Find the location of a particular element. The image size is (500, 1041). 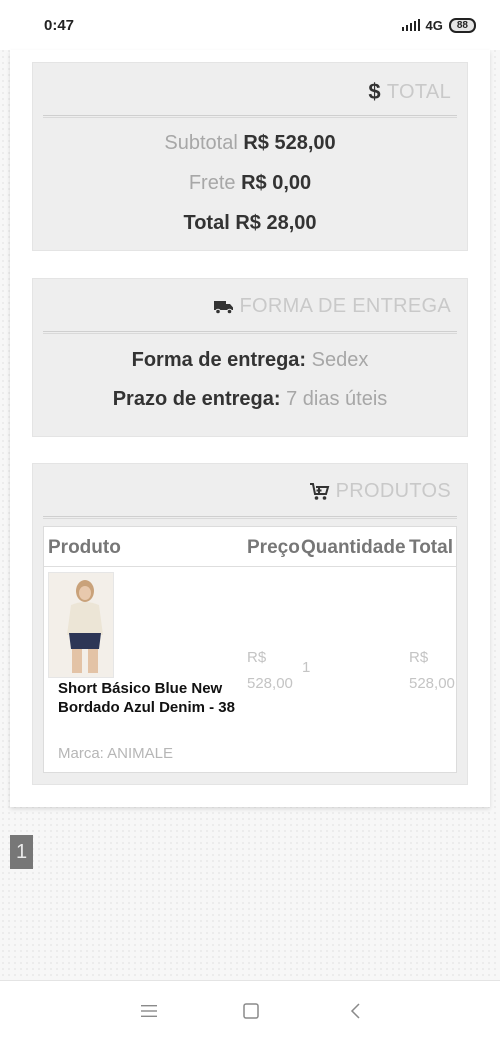

total-label: Total is located at coordinates (206, 223).